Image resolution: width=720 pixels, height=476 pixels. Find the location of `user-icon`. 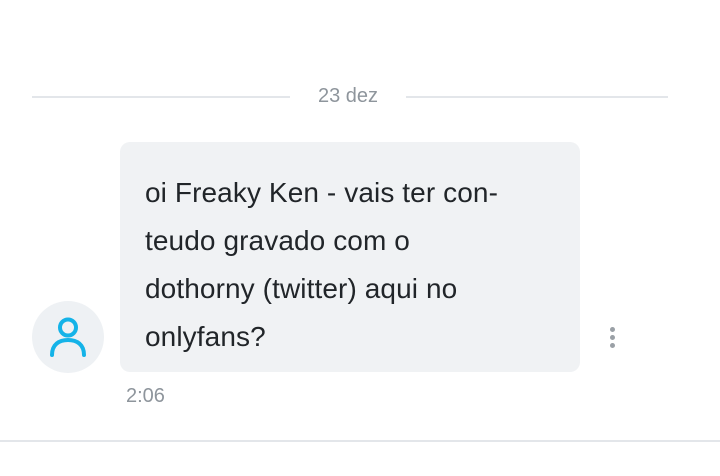

user-icon is located at coordinates (68, 337).